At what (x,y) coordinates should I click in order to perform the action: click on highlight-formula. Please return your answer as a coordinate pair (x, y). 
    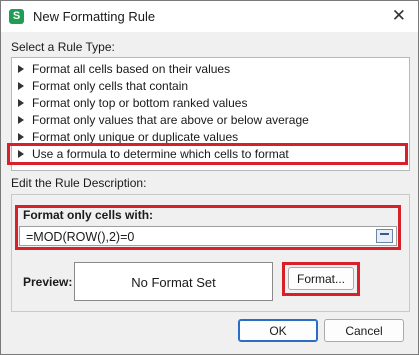
    Looking at the image, I should click on (208, 227).